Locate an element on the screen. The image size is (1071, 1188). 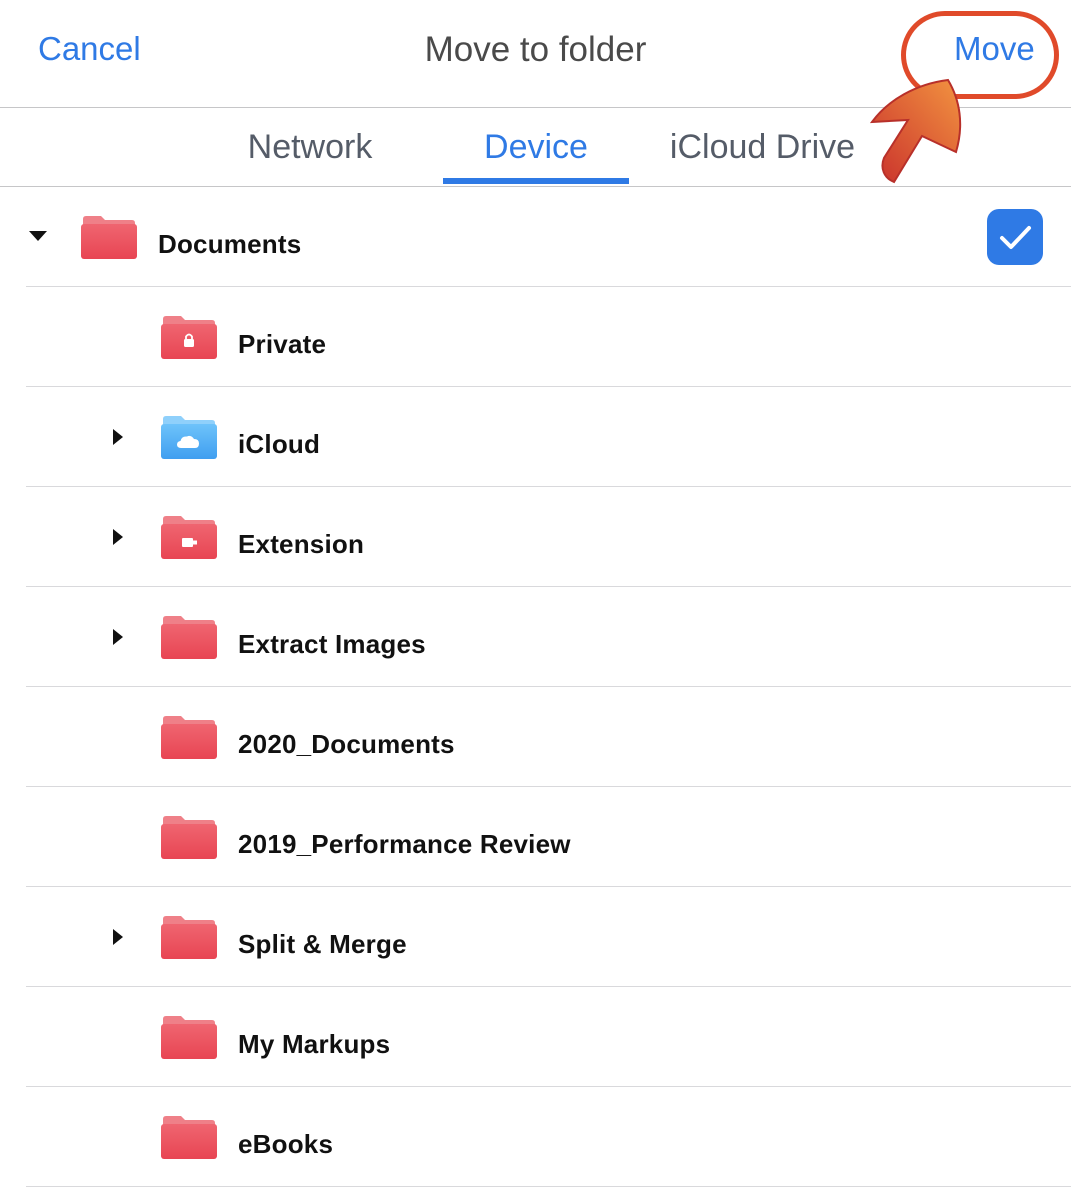
folder-row-extract-images: Extract Images is located at coordinates (535, 637).